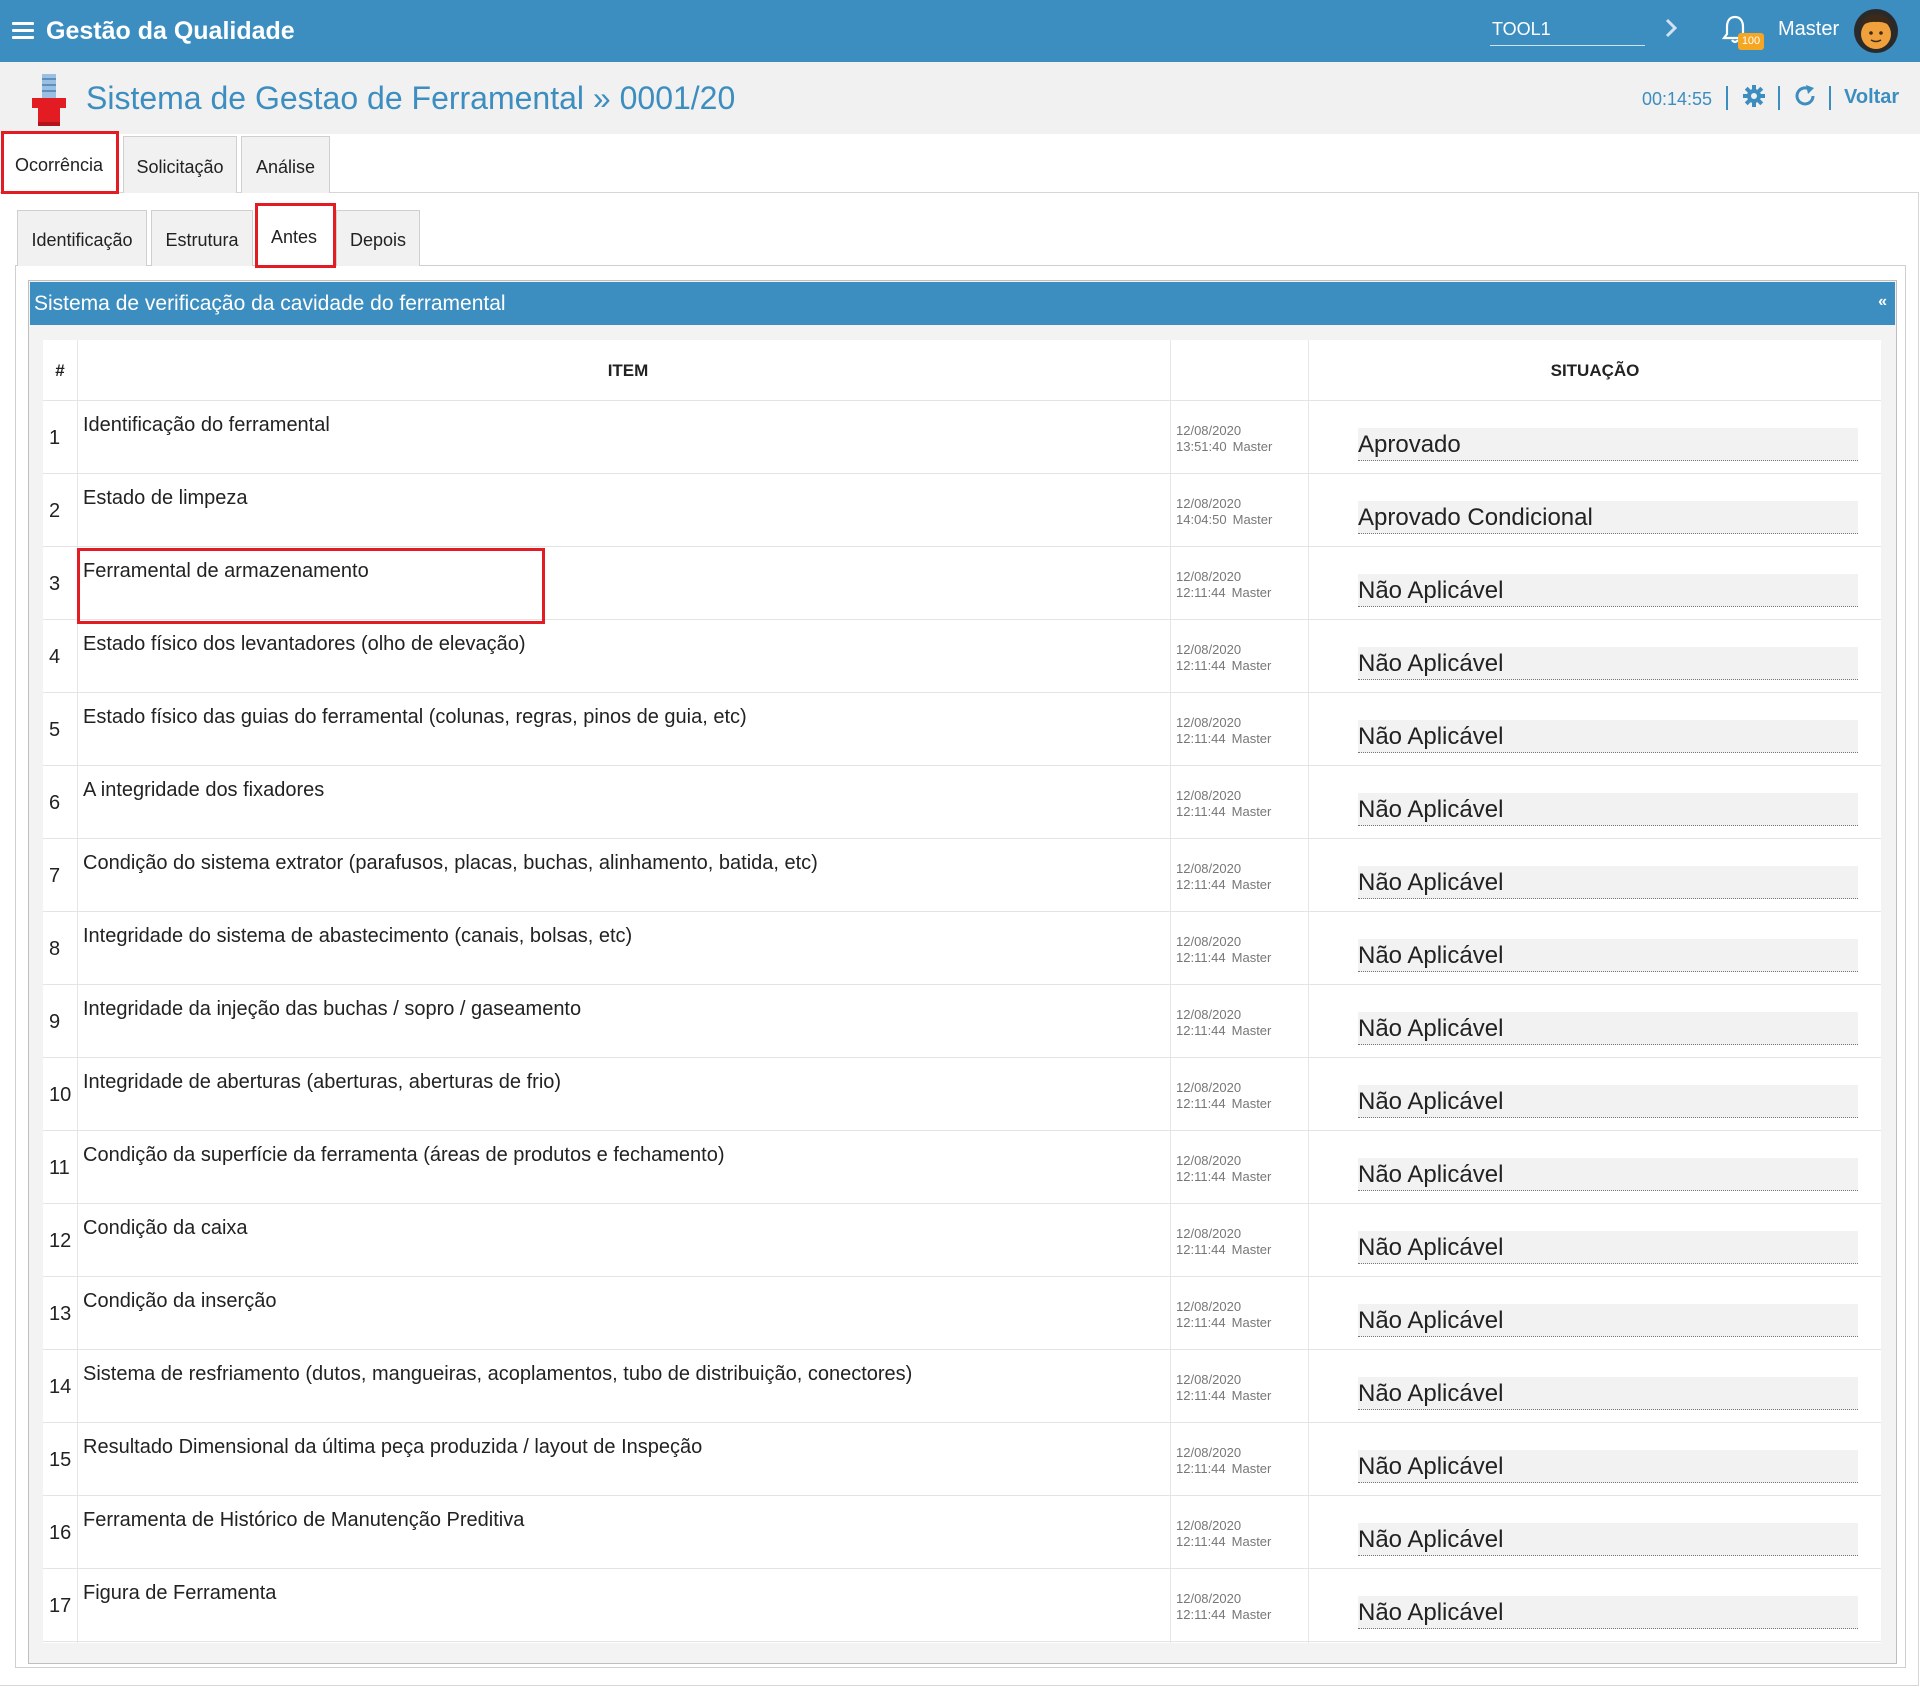 Image resolution: width=1920 pixels, height=1693 pixels. What do you see at coordinates (180, 1593) in the screenshot?
I see `row-item-label: Figura de Ferramenta` at bounding box center [180, 1593].